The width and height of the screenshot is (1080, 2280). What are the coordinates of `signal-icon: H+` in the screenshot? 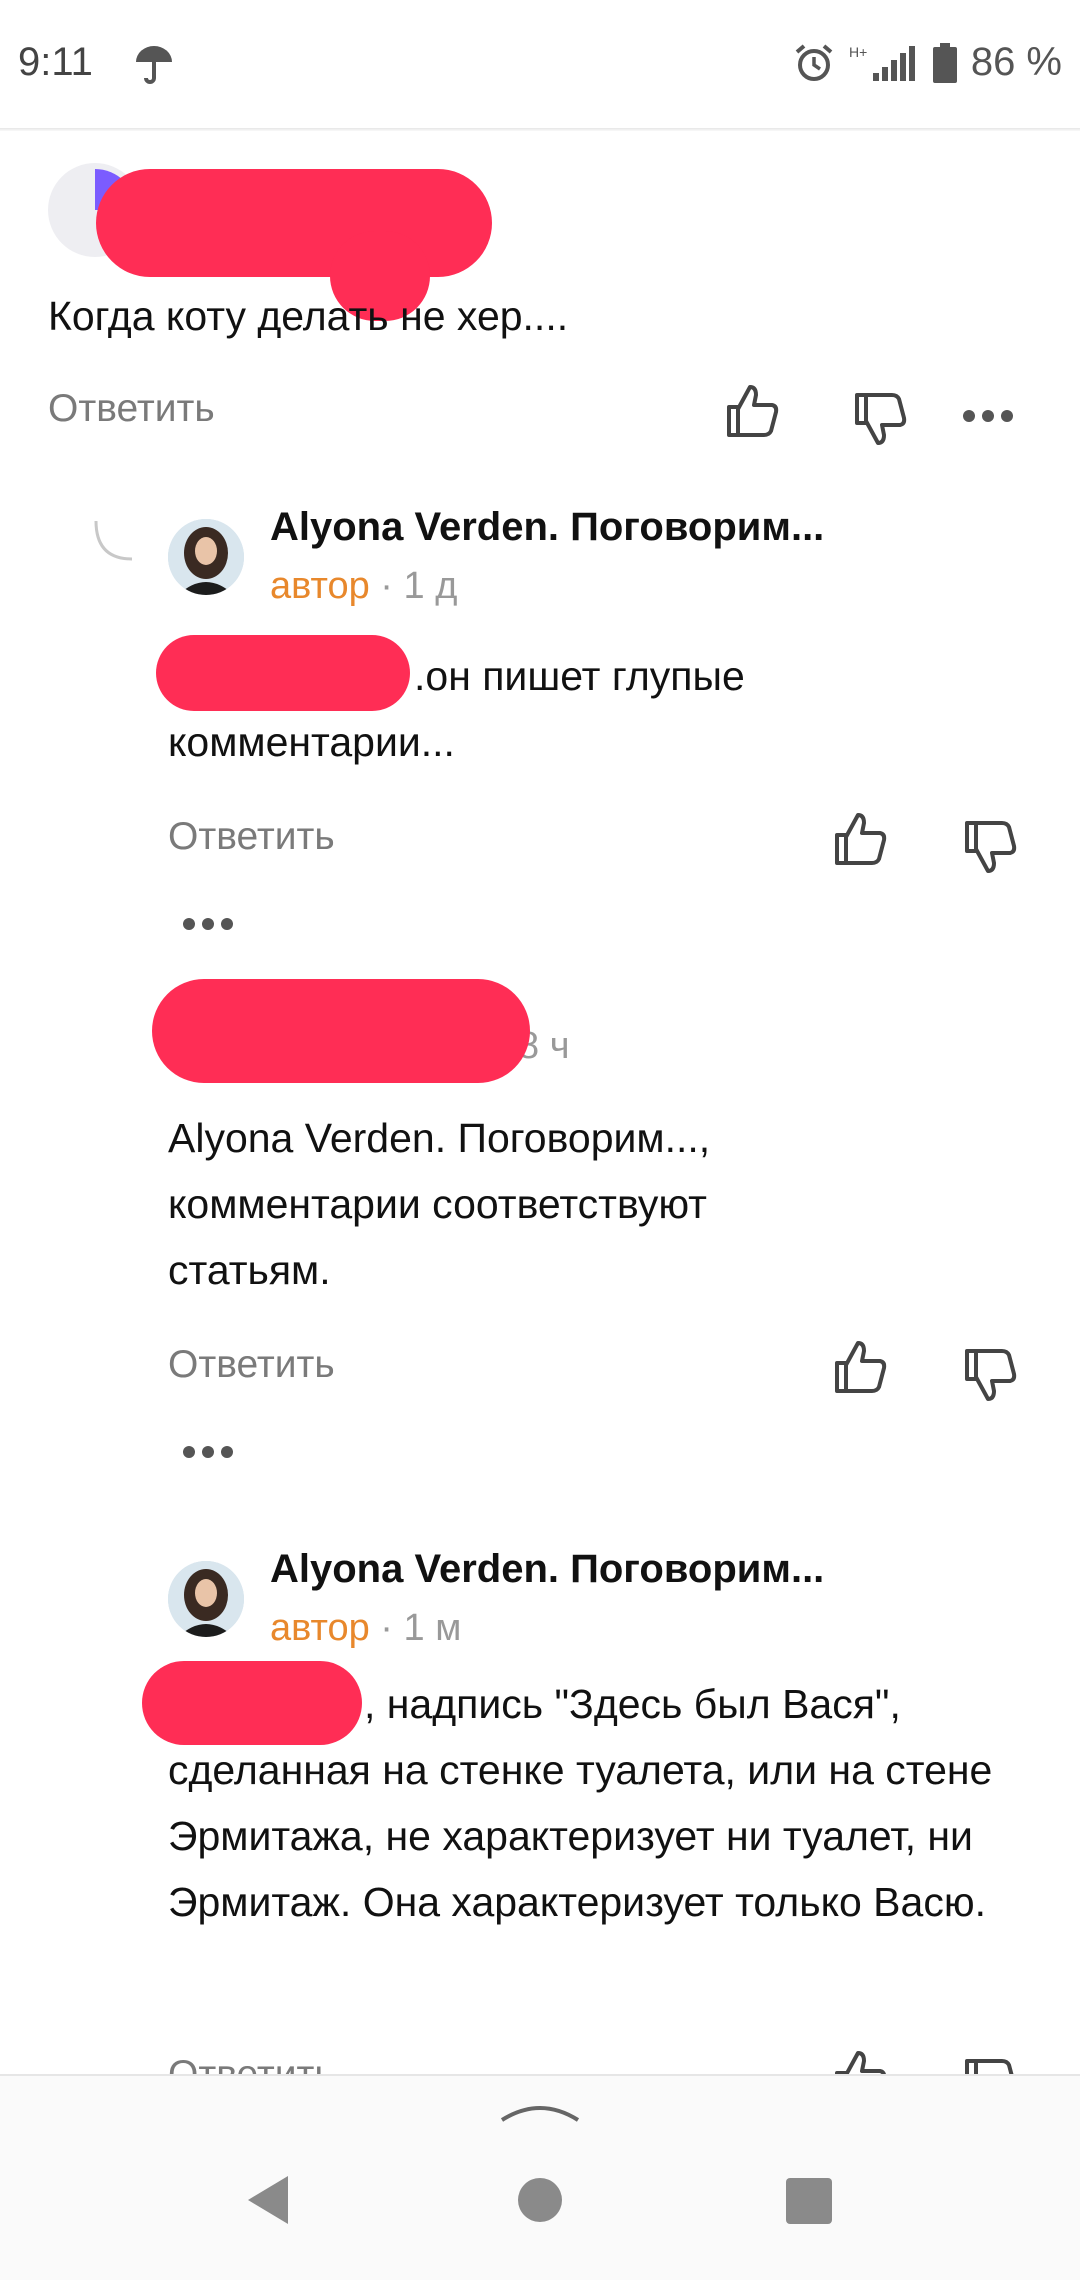 It's located at (882, 62).